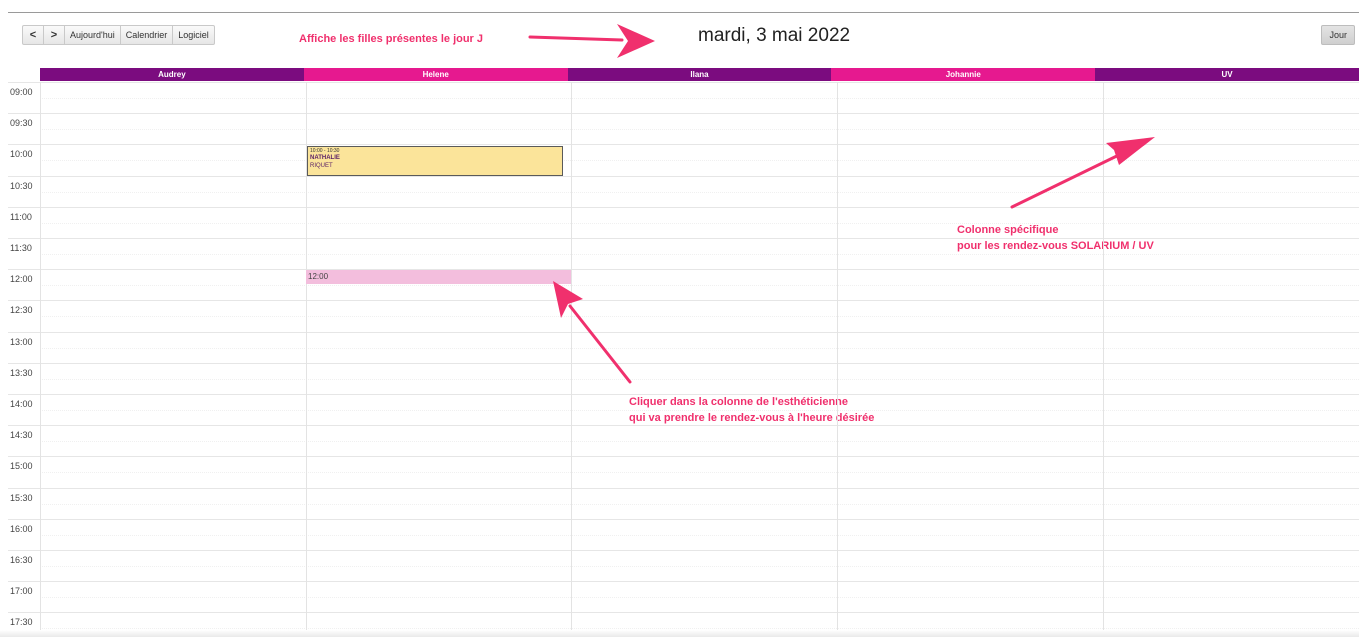 This screenshot has width=1359, height=637. I want to click on event-client-first-name: NATHALIE, so click(325, 158).